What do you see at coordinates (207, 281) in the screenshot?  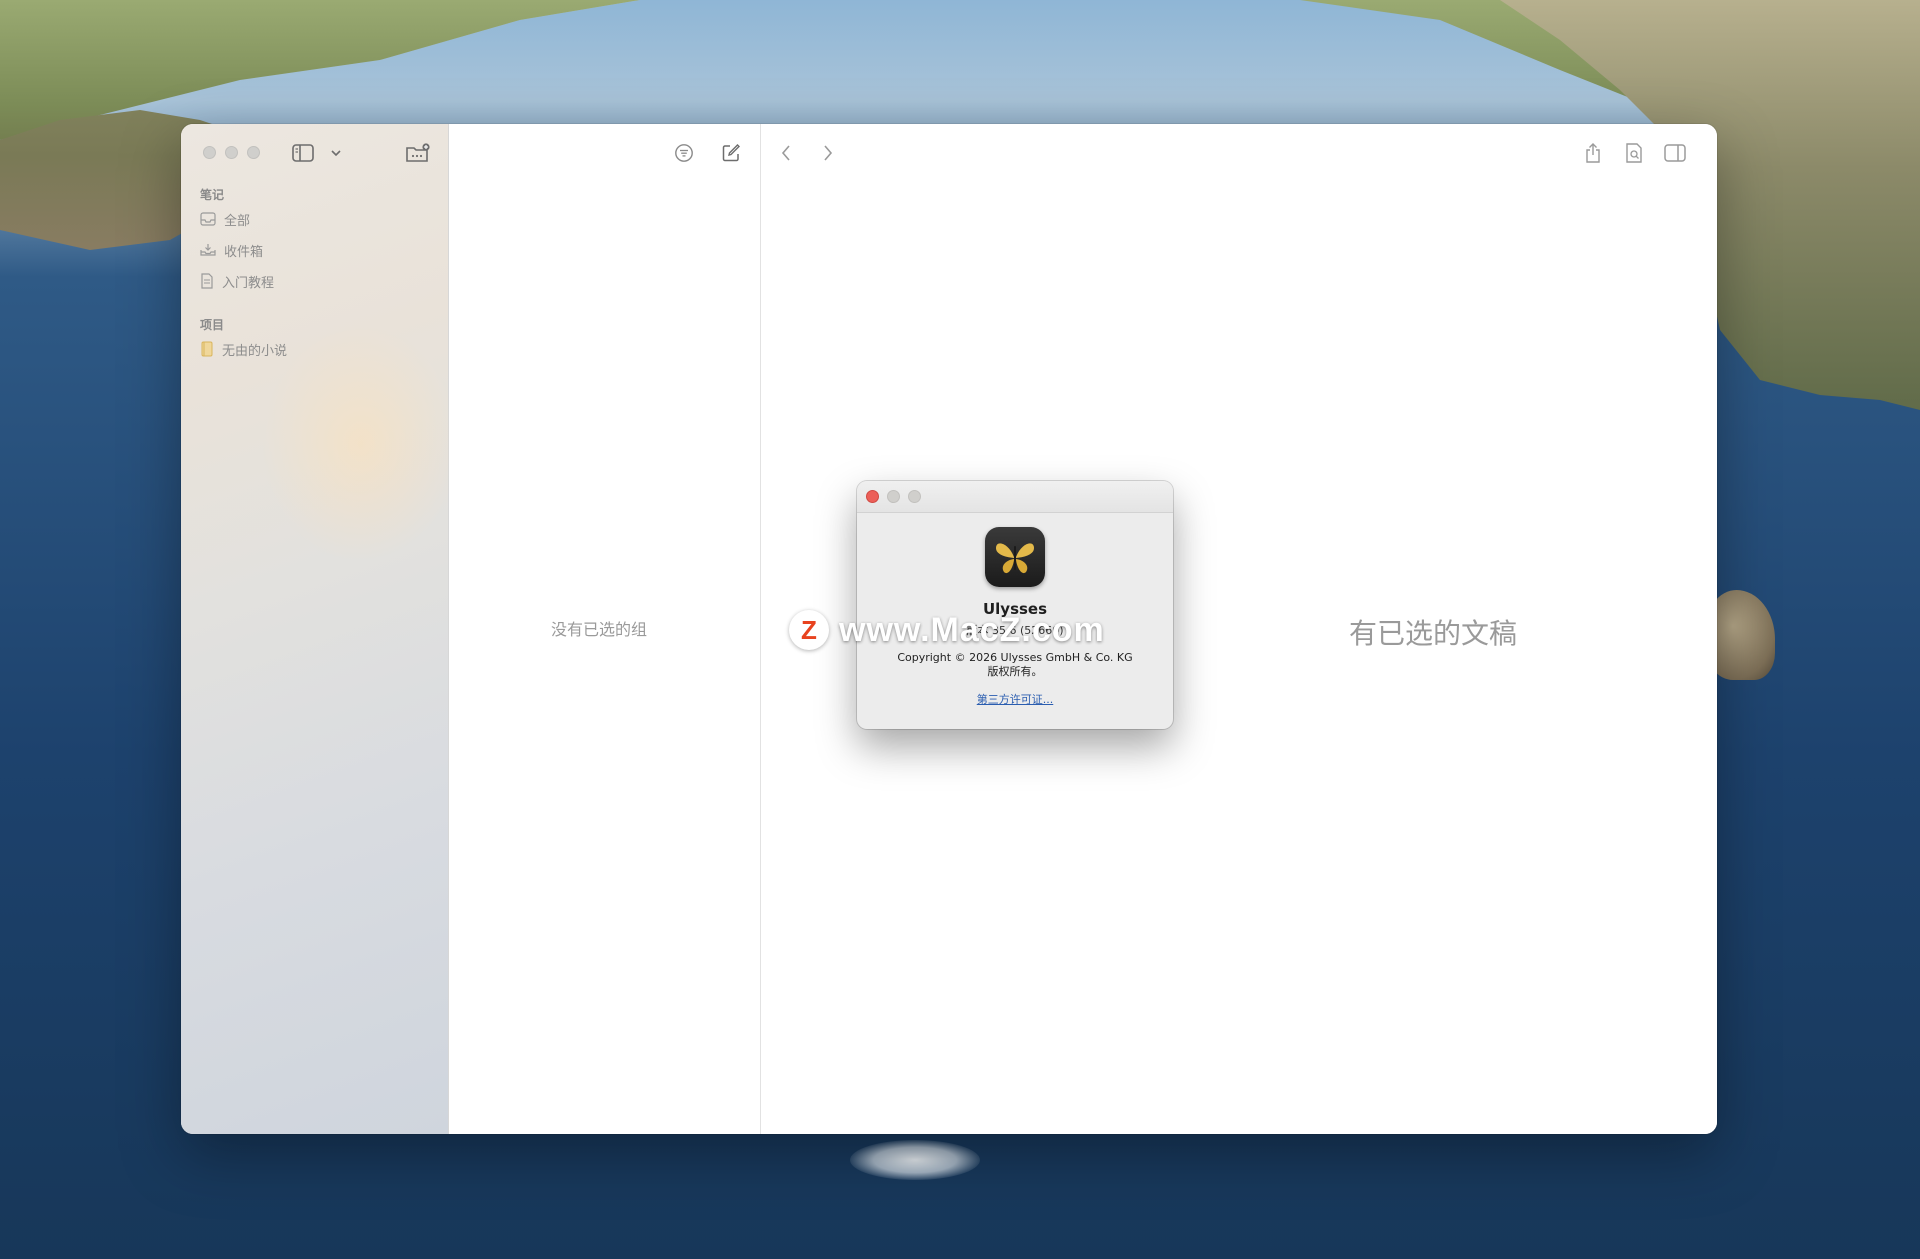 I see `document-icon` at bounding box center [207, 281].